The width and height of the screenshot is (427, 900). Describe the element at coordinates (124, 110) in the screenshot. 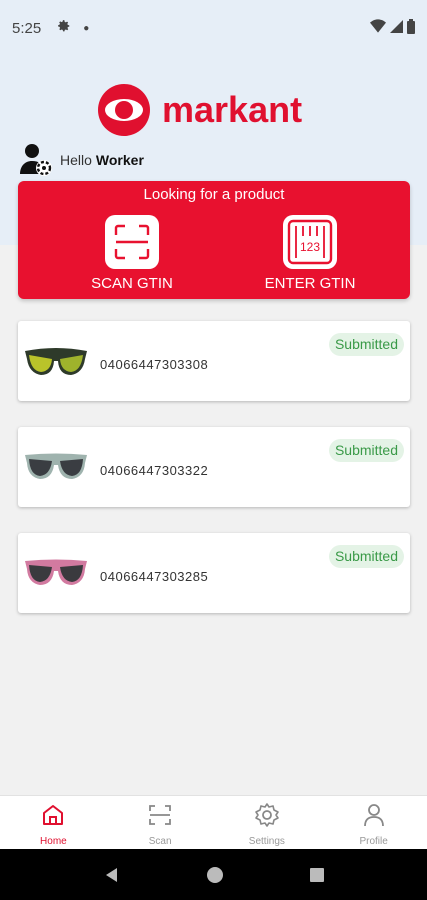

I see `markant-logo-icon` at that location.